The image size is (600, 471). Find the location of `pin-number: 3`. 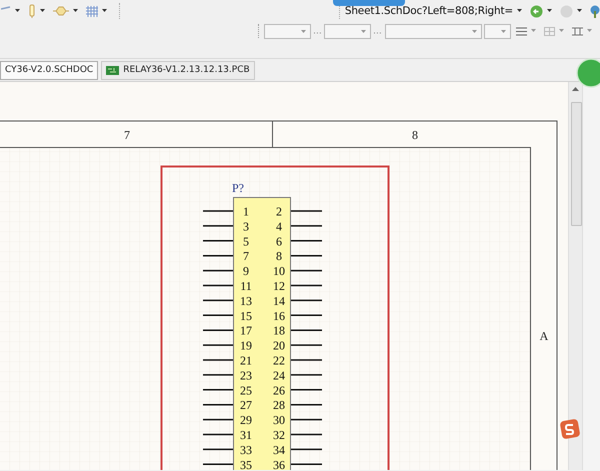

pin-number: 3 is located at coordinates (246, 226).